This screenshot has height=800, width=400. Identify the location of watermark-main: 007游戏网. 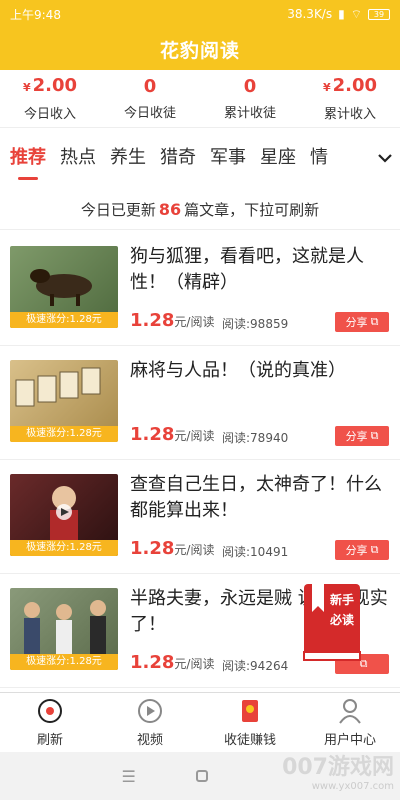
(338, 767).